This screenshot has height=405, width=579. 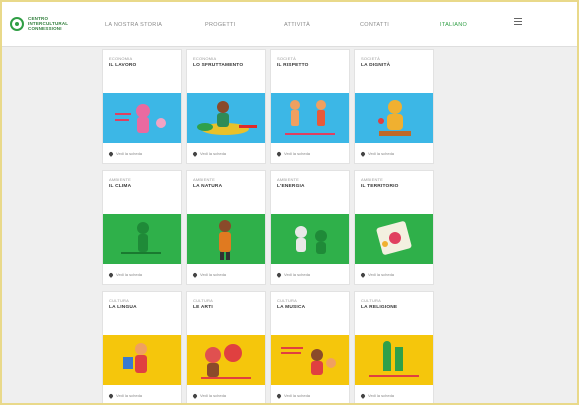 What do you see at coordinates (218, 65) in the screenshot?
I see `card-title: LO SFRUTTAMENTO` at bounding box center [218, 65].